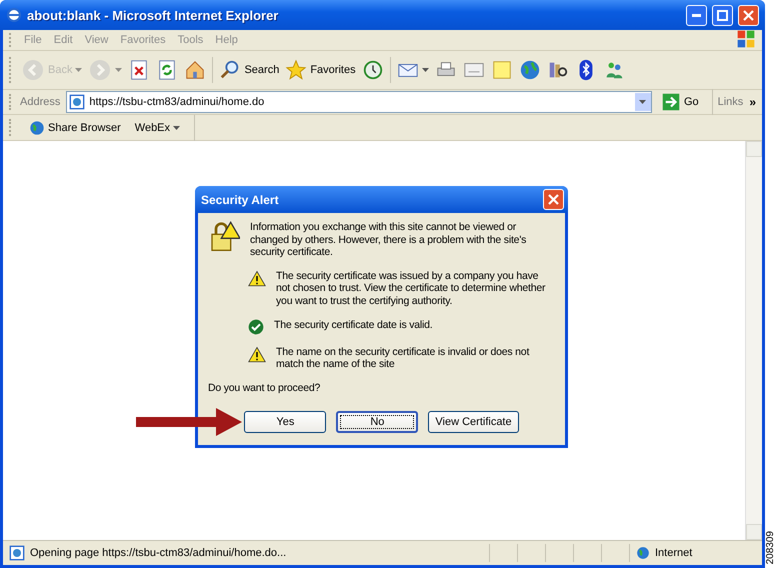  What do you see at coordinates (249, 70) in the screenshot?
I see `search-button: Search` at bounding box center [249, 70].